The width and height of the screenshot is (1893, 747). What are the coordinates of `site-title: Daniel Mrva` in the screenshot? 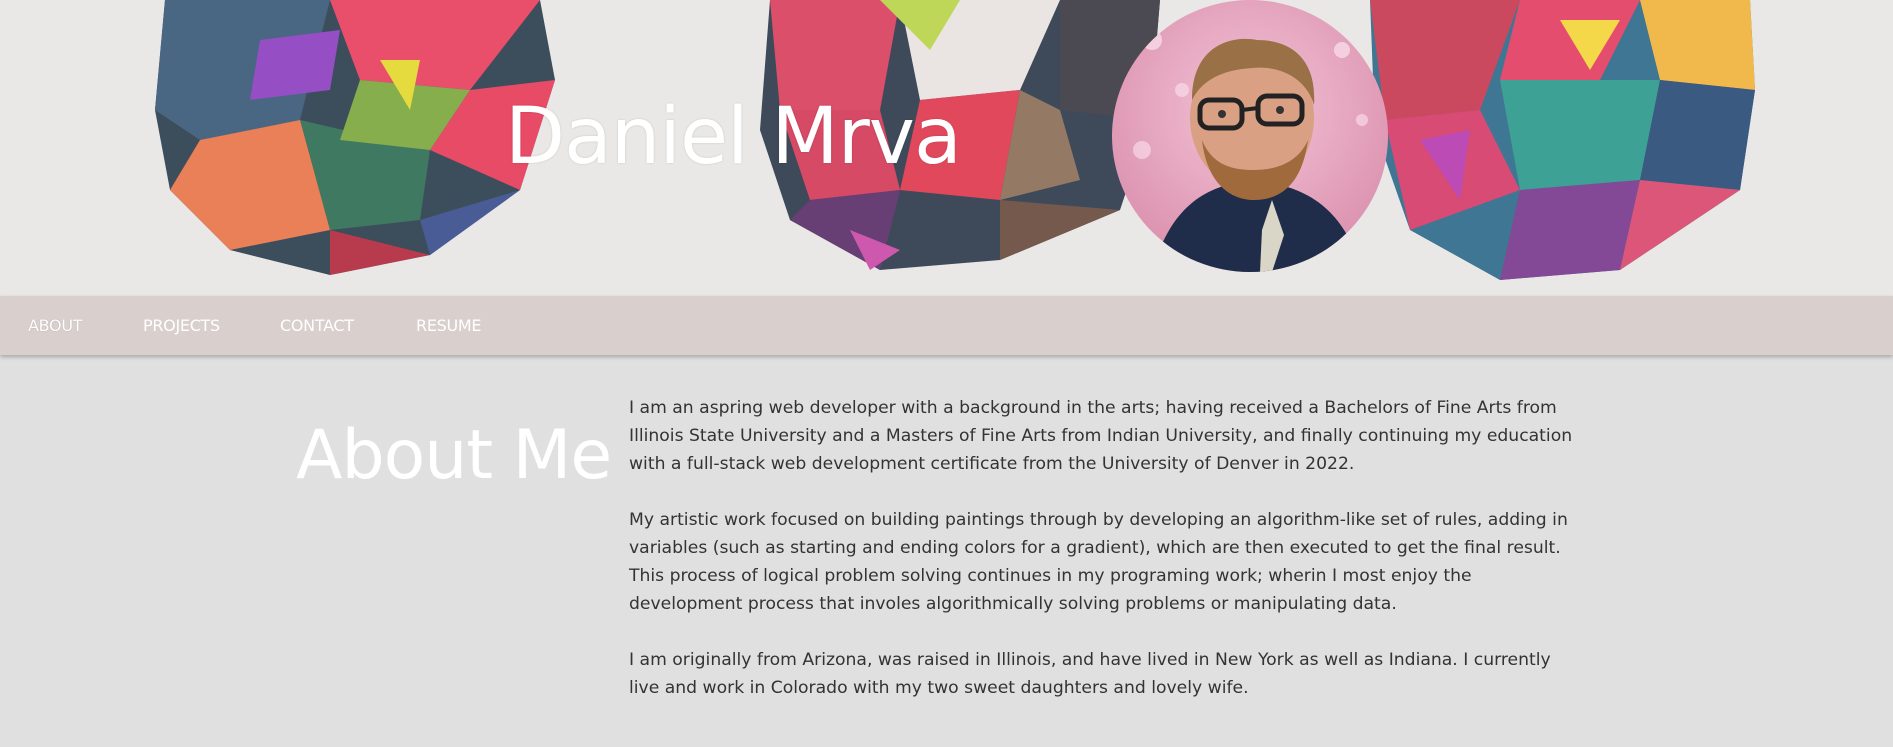 It's located at (733, 137).